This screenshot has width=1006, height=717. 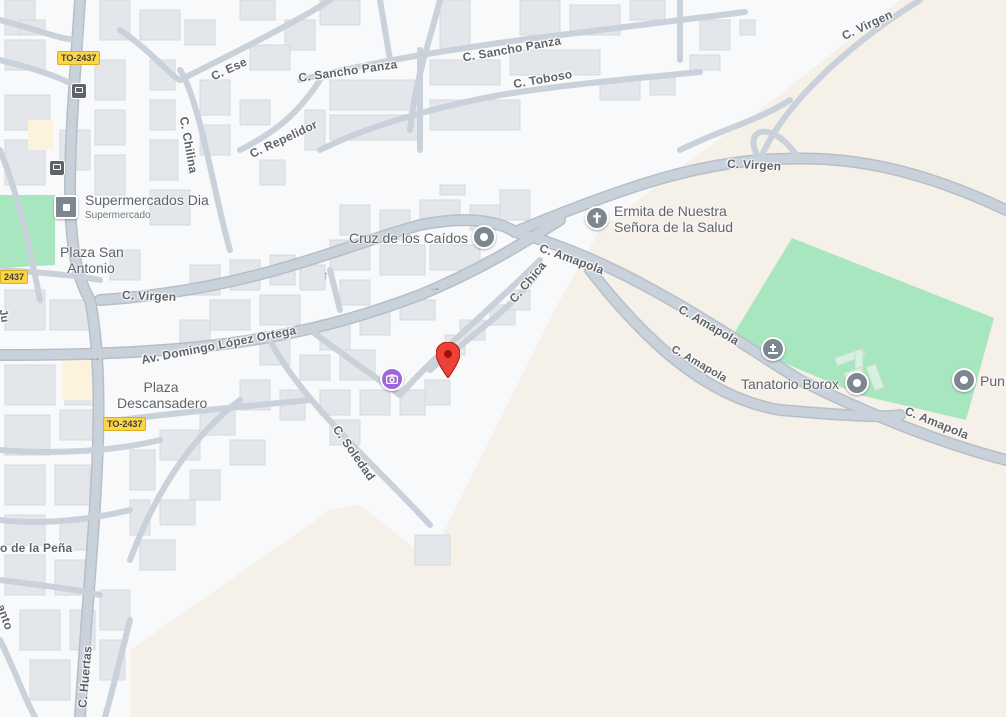 I want to click on camera-icon, so click(x=392, y=379).